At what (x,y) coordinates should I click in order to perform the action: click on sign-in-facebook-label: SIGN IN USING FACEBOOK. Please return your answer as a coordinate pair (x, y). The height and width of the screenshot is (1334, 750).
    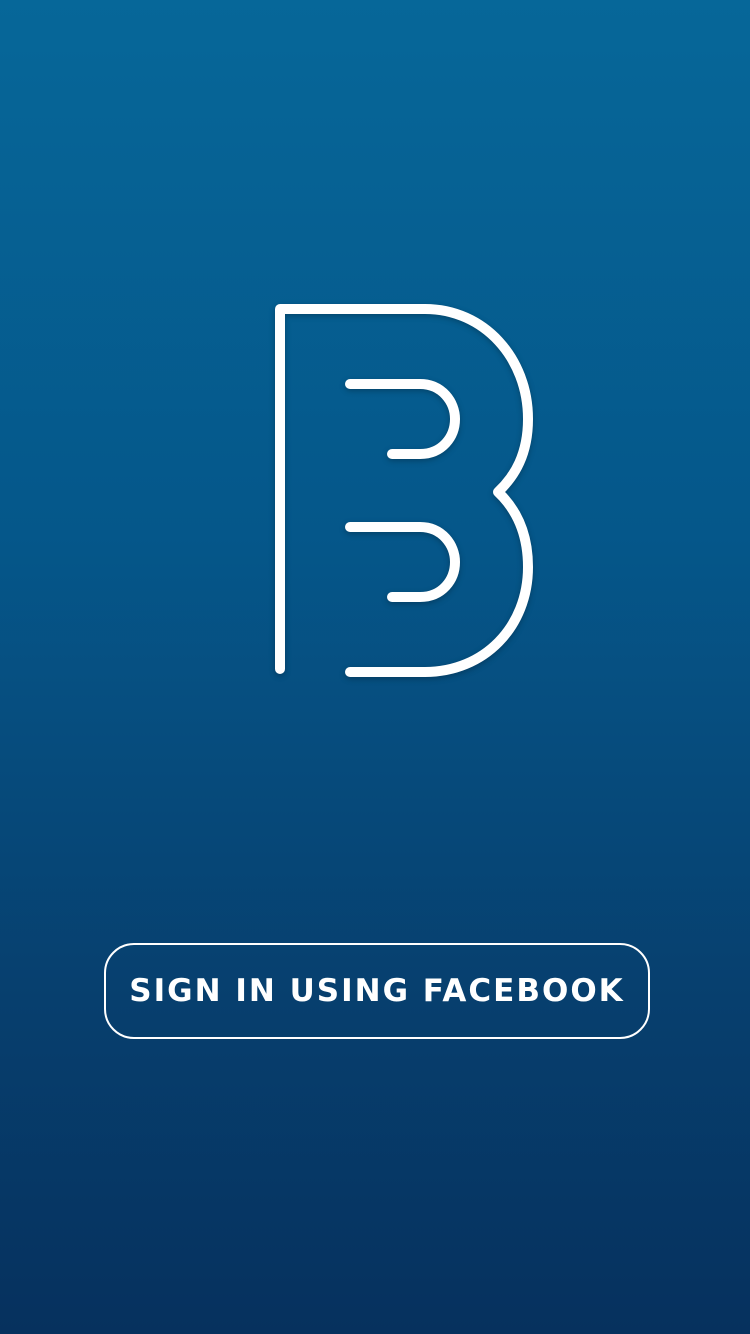
    Looking at the image, I should click on (377, 991).